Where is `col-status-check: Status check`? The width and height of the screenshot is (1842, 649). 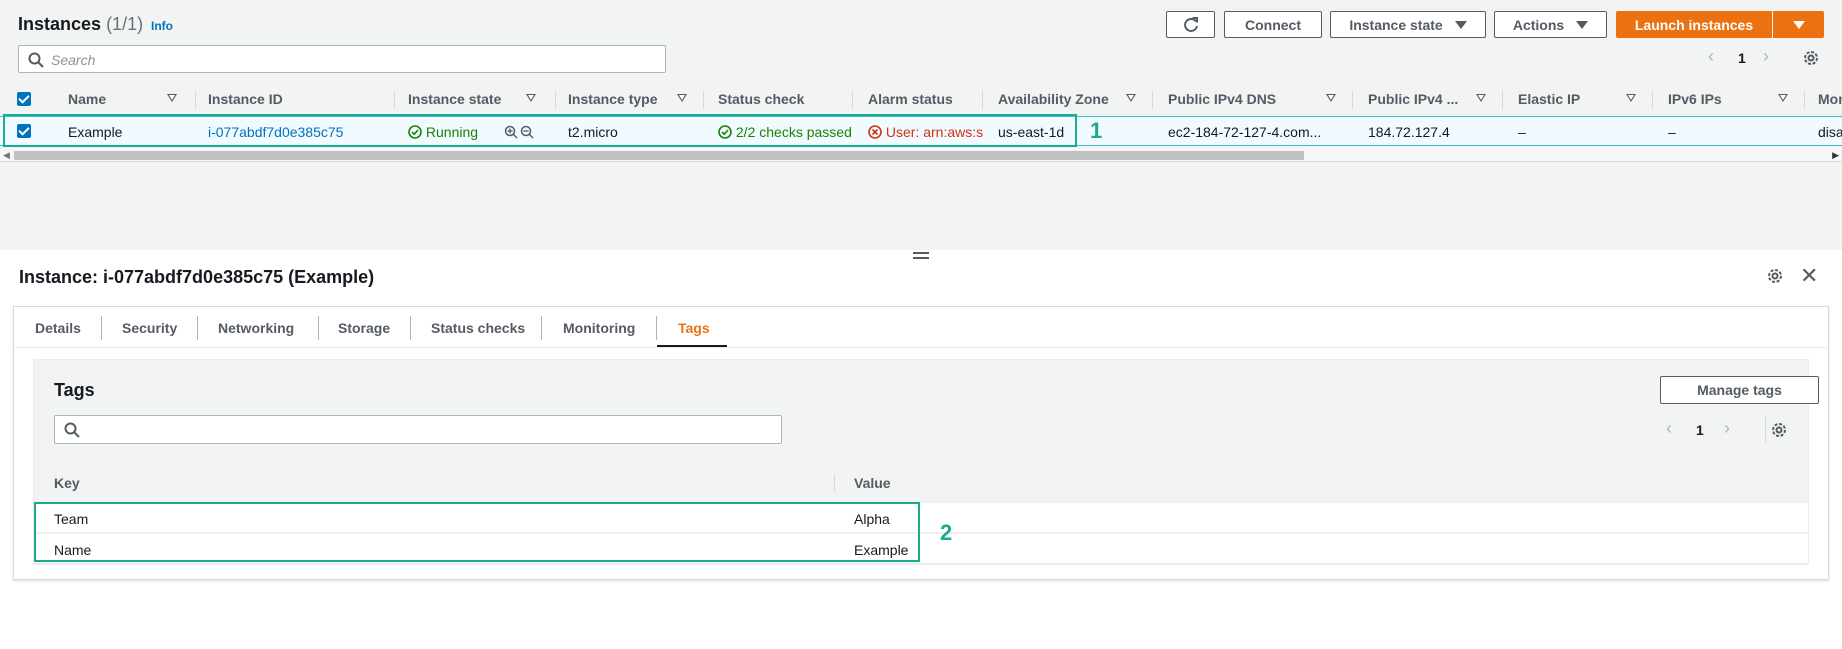
col-status-check: Status check is located at coordinates (761, 99).